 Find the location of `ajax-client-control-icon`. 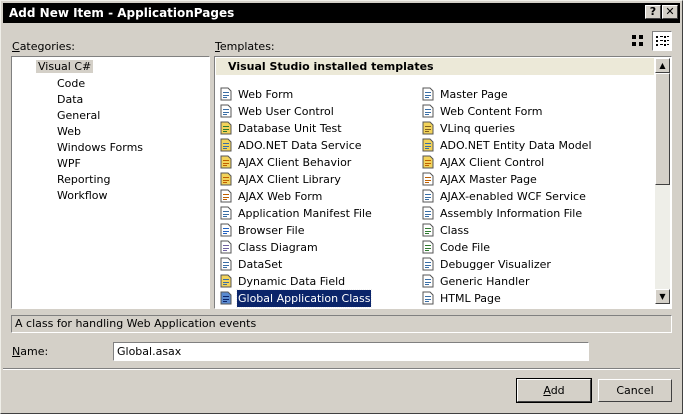

ajax-client-control-icon is located at coordinates (428, 162).